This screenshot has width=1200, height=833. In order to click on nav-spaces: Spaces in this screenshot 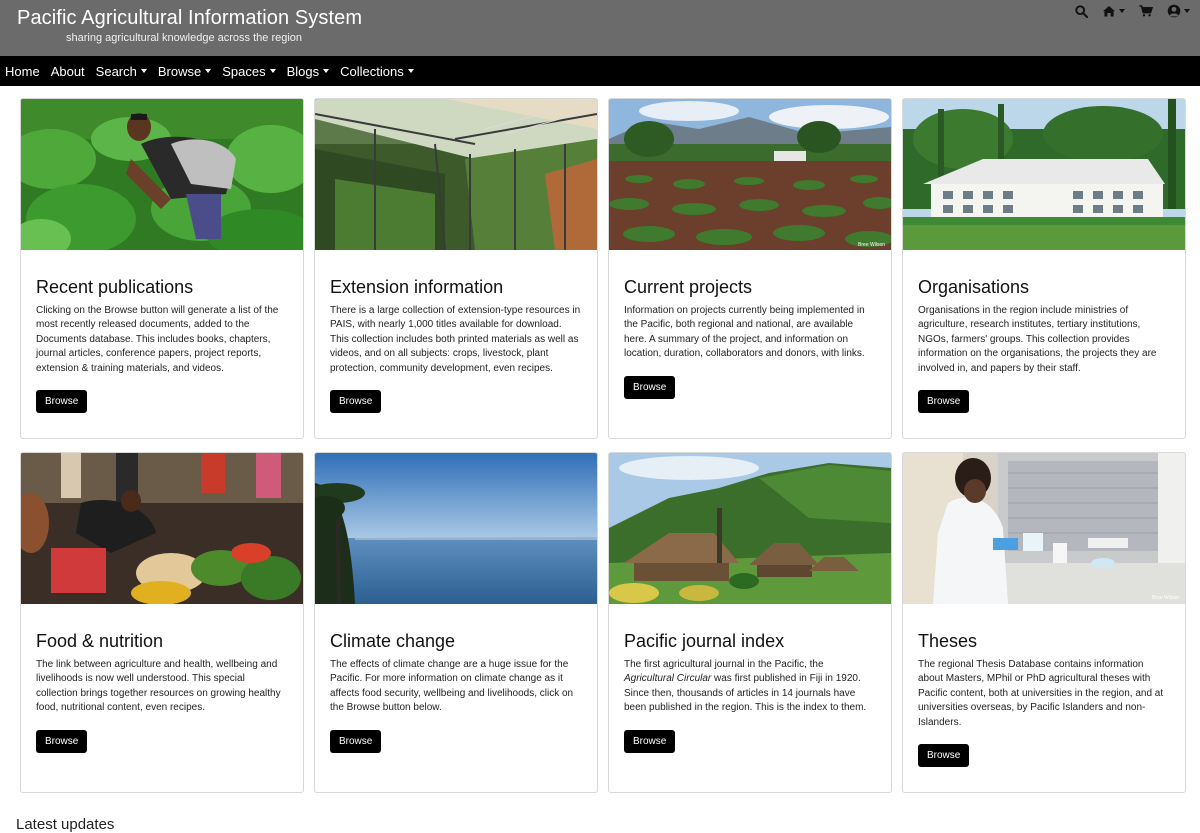, I will do `click(249, 71)`.